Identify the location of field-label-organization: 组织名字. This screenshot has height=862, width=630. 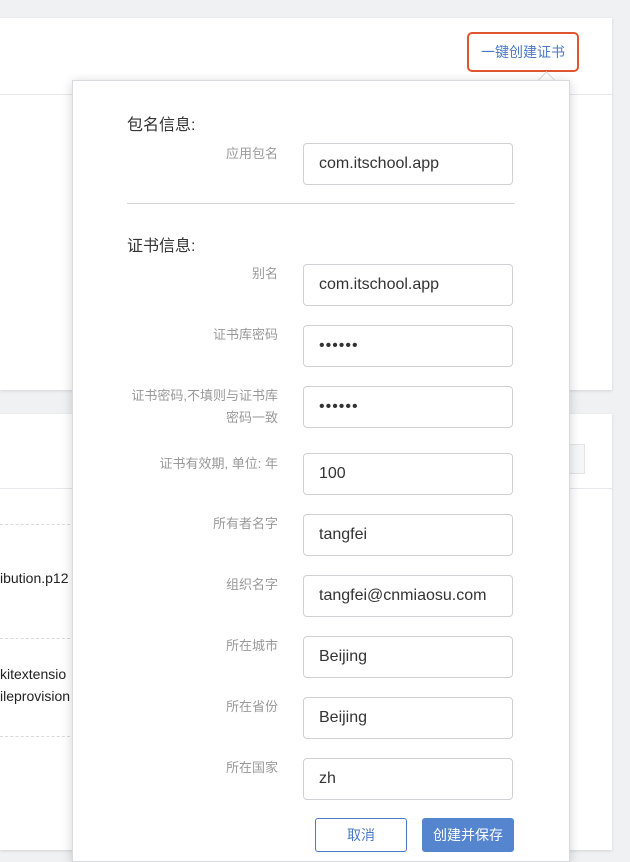
(251, 584).